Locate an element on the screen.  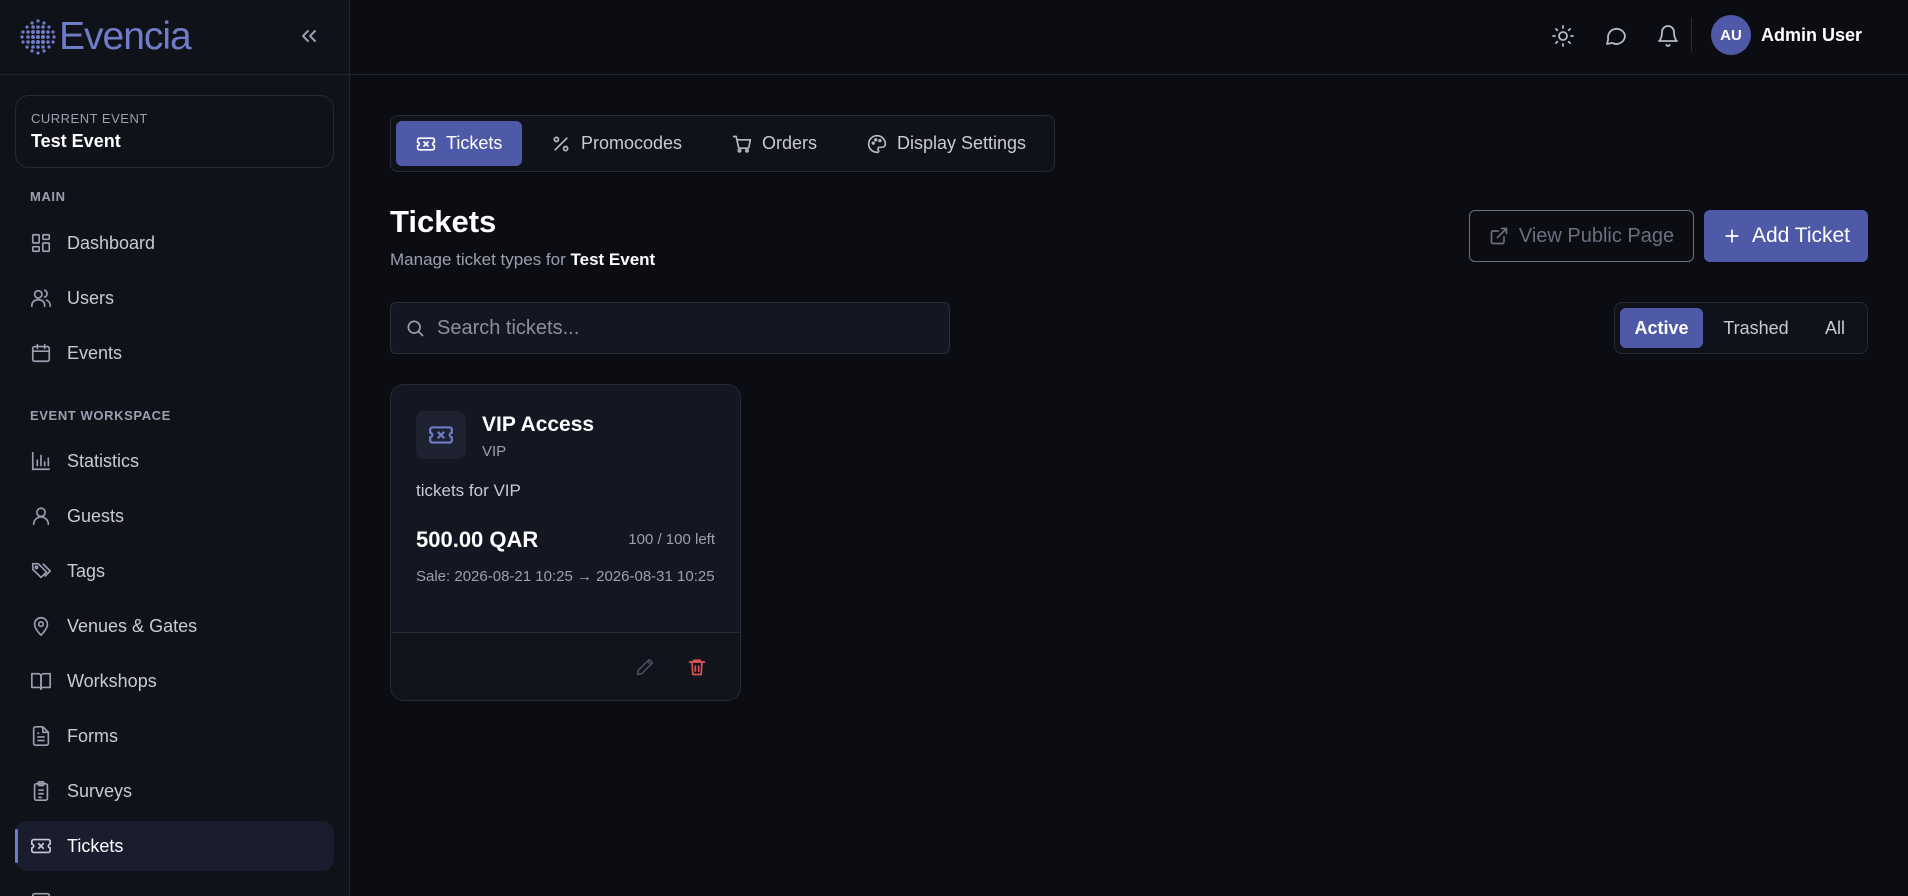
plus-icon is located at coordinates (1732, 236).